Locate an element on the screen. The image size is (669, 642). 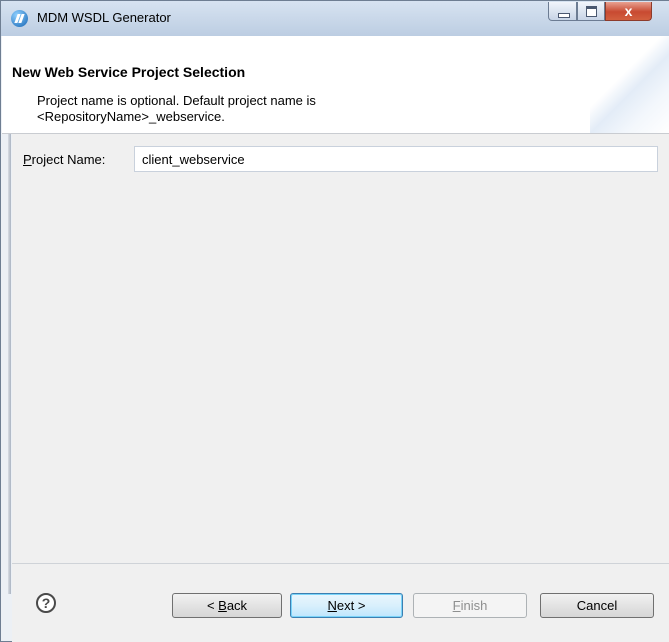
cancel-button: Cancel is located at coordinates (597, 605).